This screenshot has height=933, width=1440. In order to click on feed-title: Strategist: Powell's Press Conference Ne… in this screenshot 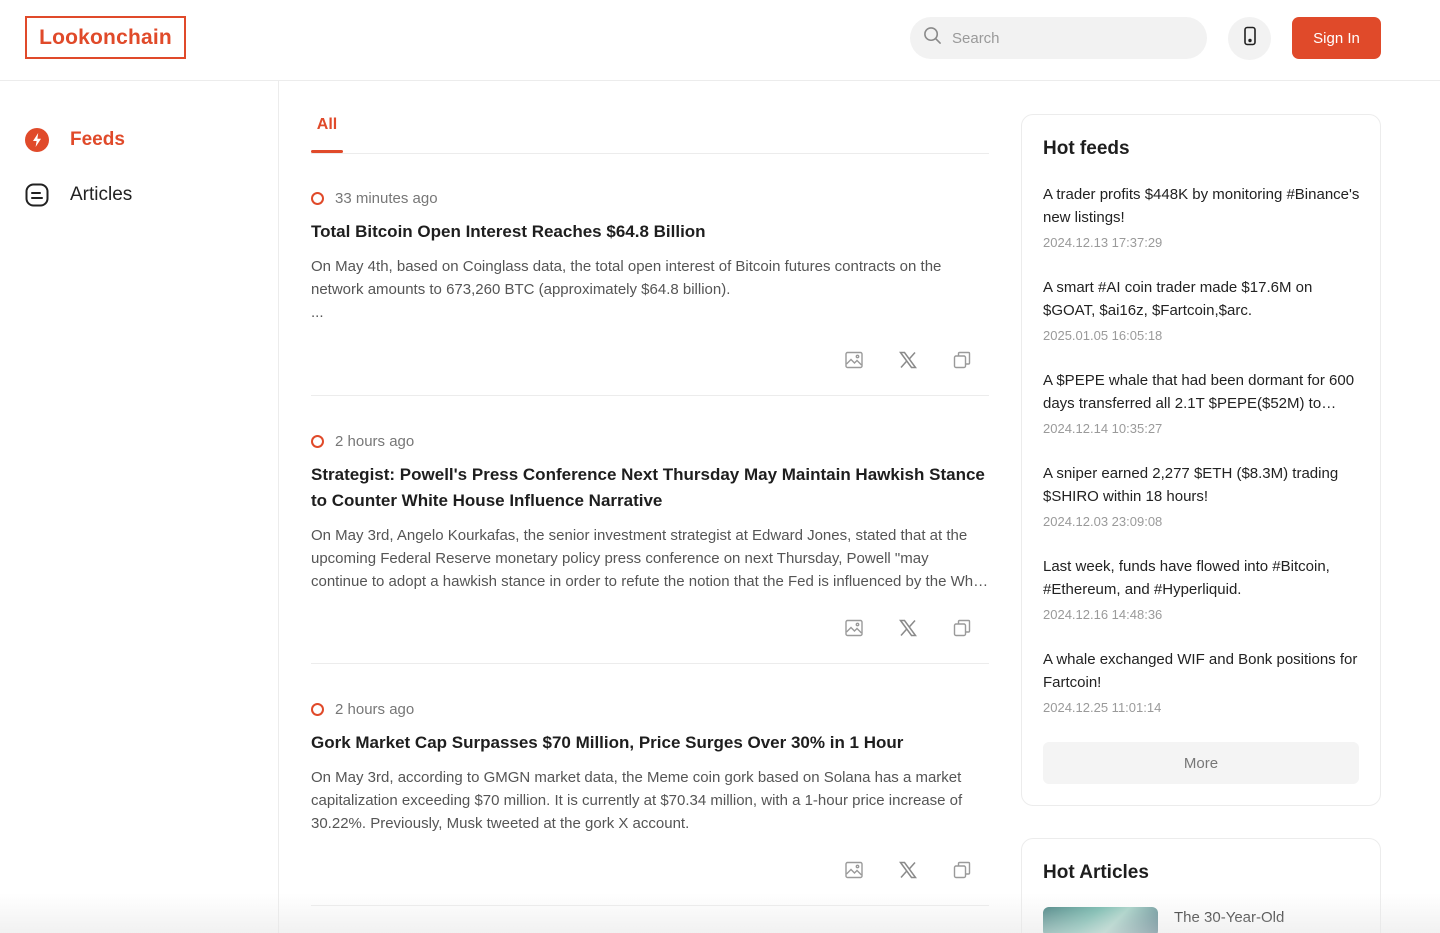, I will do `click(650, 488)`.